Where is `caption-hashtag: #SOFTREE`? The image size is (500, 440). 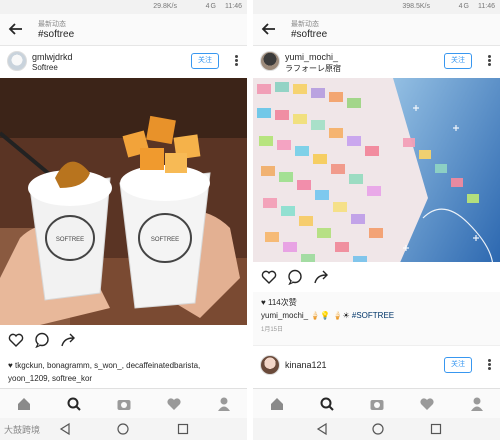 caption-hashtag: #SOFTREE is located at coordinates (373, 315).